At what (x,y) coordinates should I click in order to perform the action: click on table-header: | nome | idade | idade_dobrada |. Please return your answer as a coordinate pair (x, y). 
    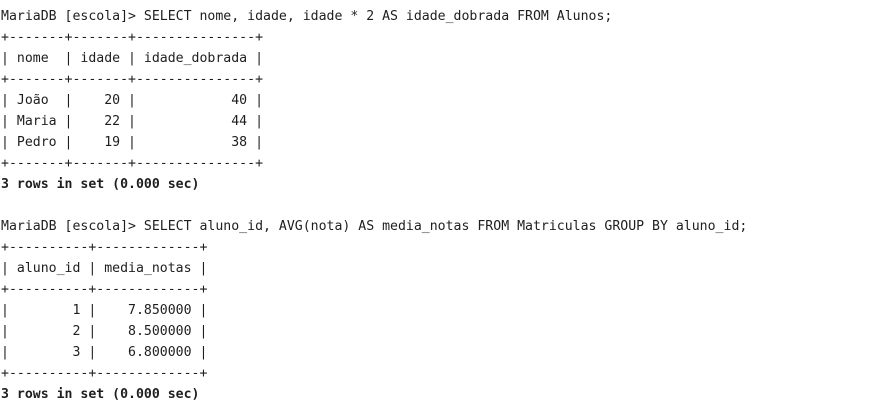
    Looking at the image, I should click on (132, 58).